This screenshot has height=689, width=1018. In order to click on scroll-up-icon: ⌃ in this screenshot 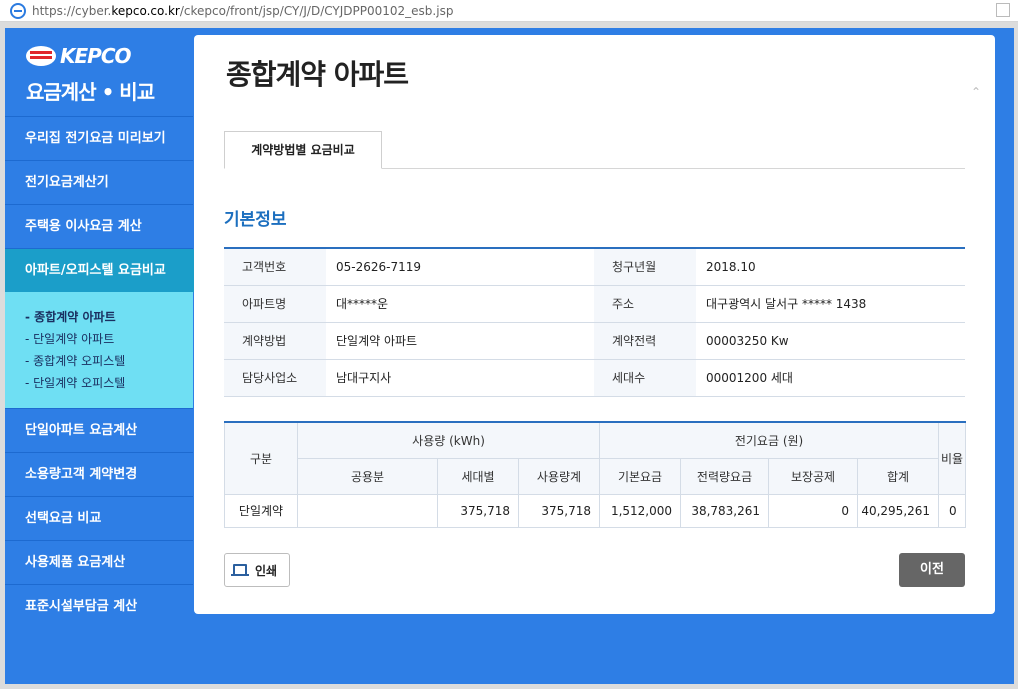, I will do `click(976, 92)`.